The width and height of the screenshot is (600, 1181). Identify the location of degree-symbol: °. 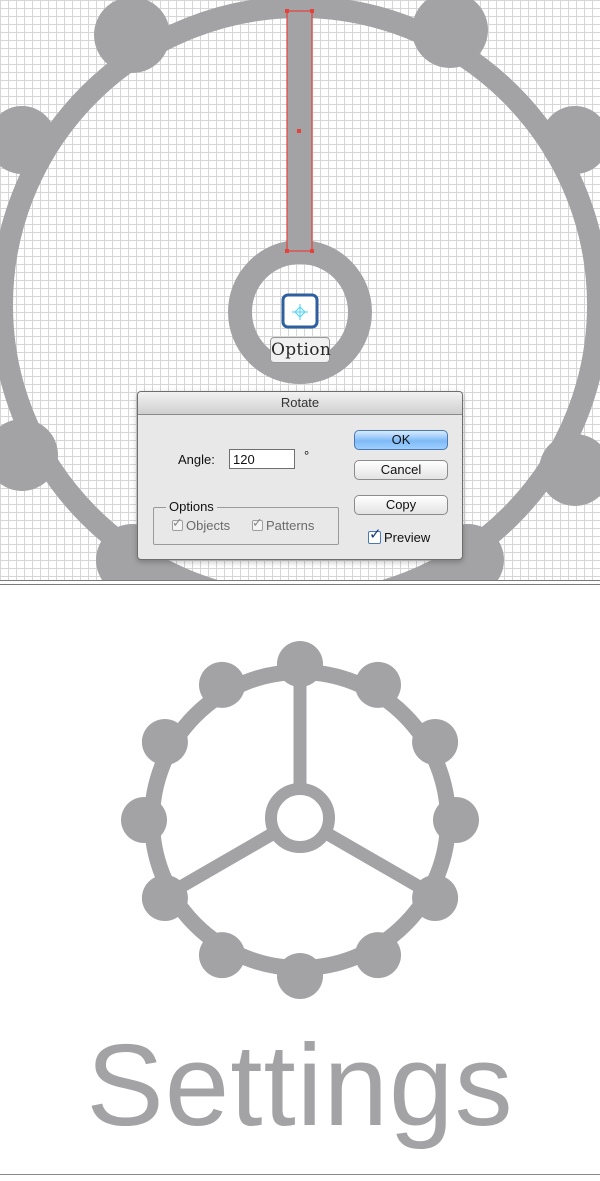
(307, 455).